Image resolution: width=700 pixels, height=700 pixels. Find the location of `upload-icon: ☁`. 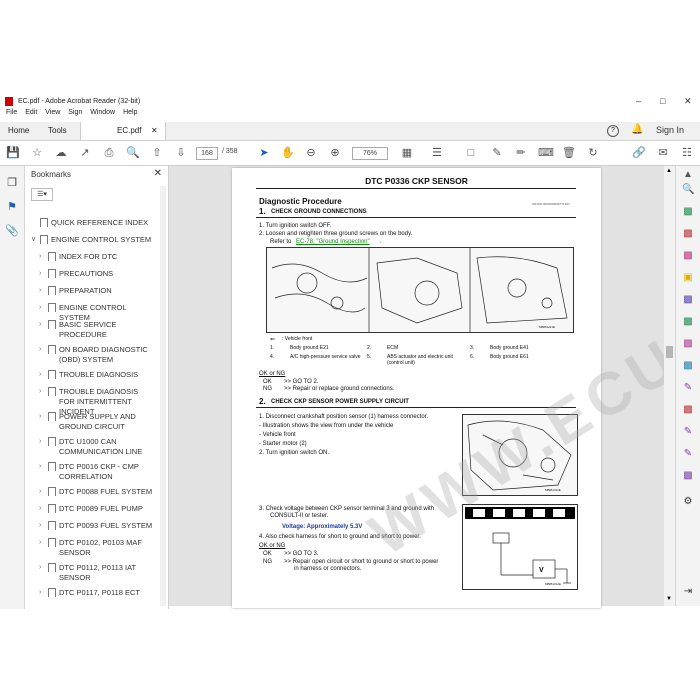

upload-icon: ☁ is located at coordinates (61, 153).